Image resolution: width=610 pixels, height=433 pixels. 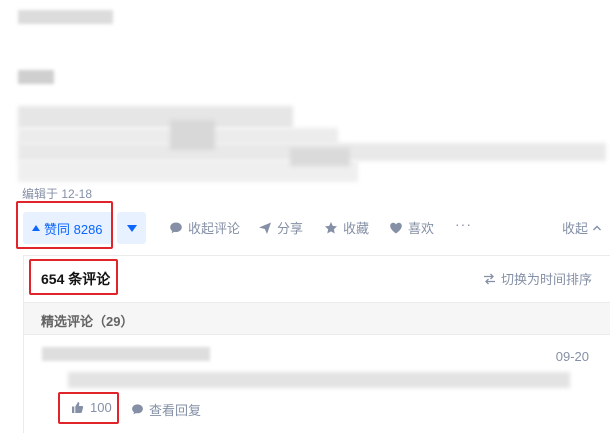 I want to click on view-replies-label: 查看回复, so click(x=175, y=410).